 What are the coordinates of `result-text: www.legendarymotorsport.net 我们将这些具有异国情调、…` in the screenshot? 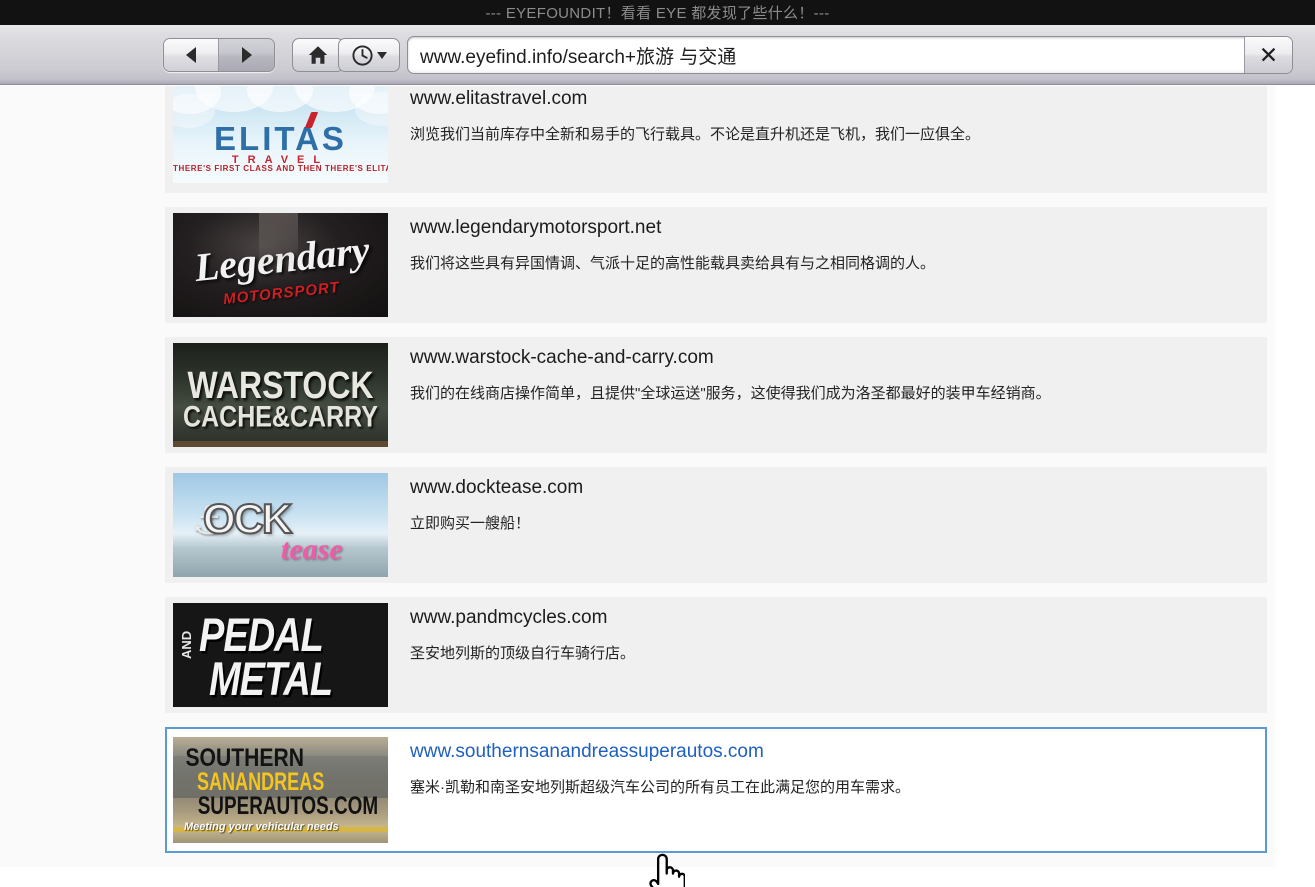 It's located at (827, 241).